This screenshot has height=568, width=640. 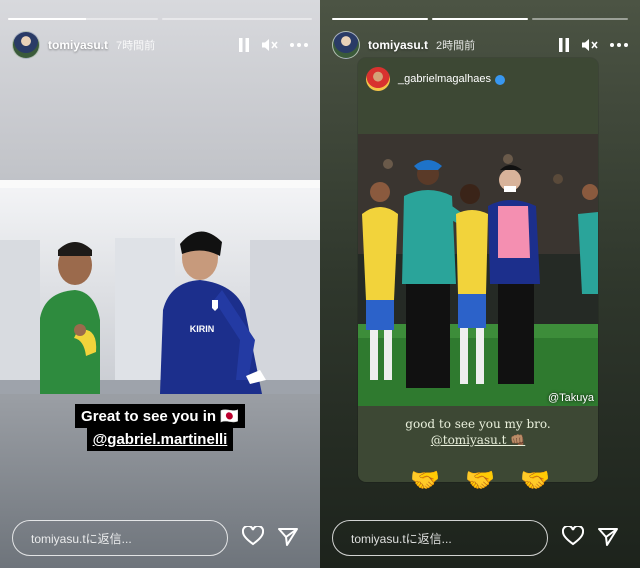 I want to click on timestamp: 2時間前, so click(x=456, y=46).